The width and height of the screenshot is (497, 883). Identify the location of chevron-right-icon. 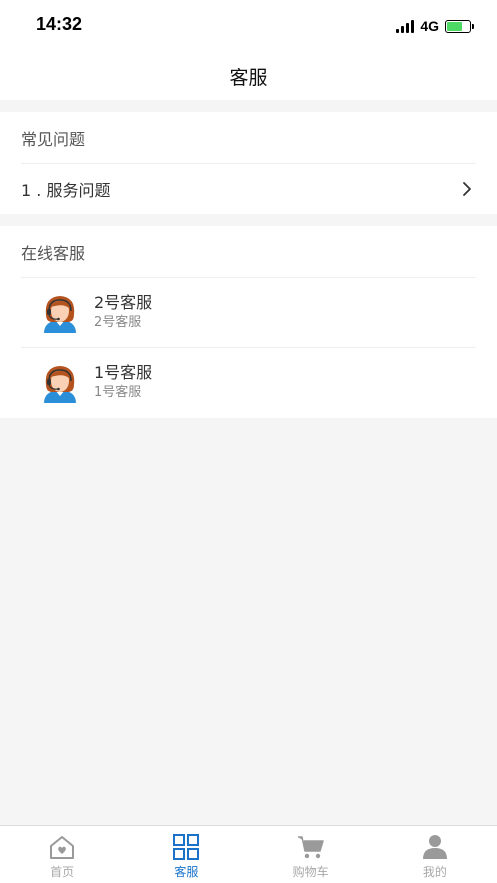
(467, 189).